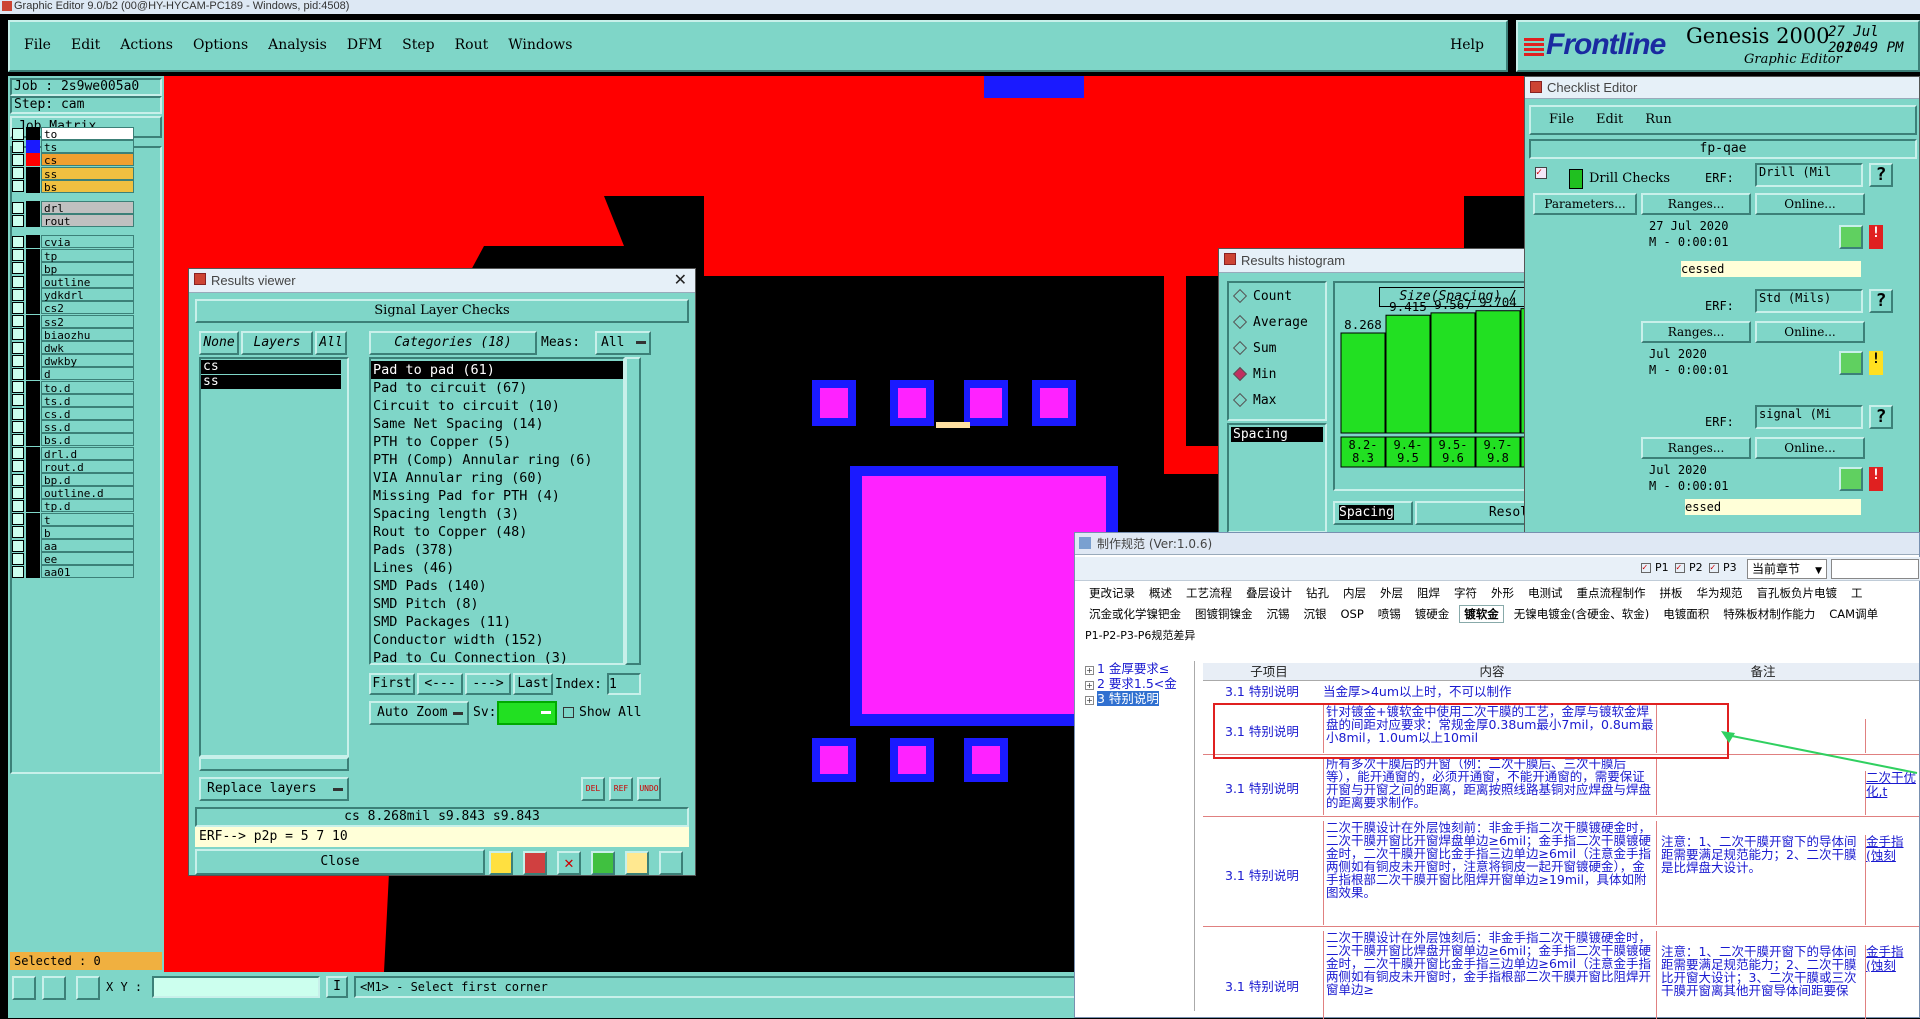 This screenshot has height=1019, width=1920. What do you see at coordinates (1769, 614) in the screenshot?
I see `spec-tab: 特殊板材制作能力` at bounding box center [1769, 614].